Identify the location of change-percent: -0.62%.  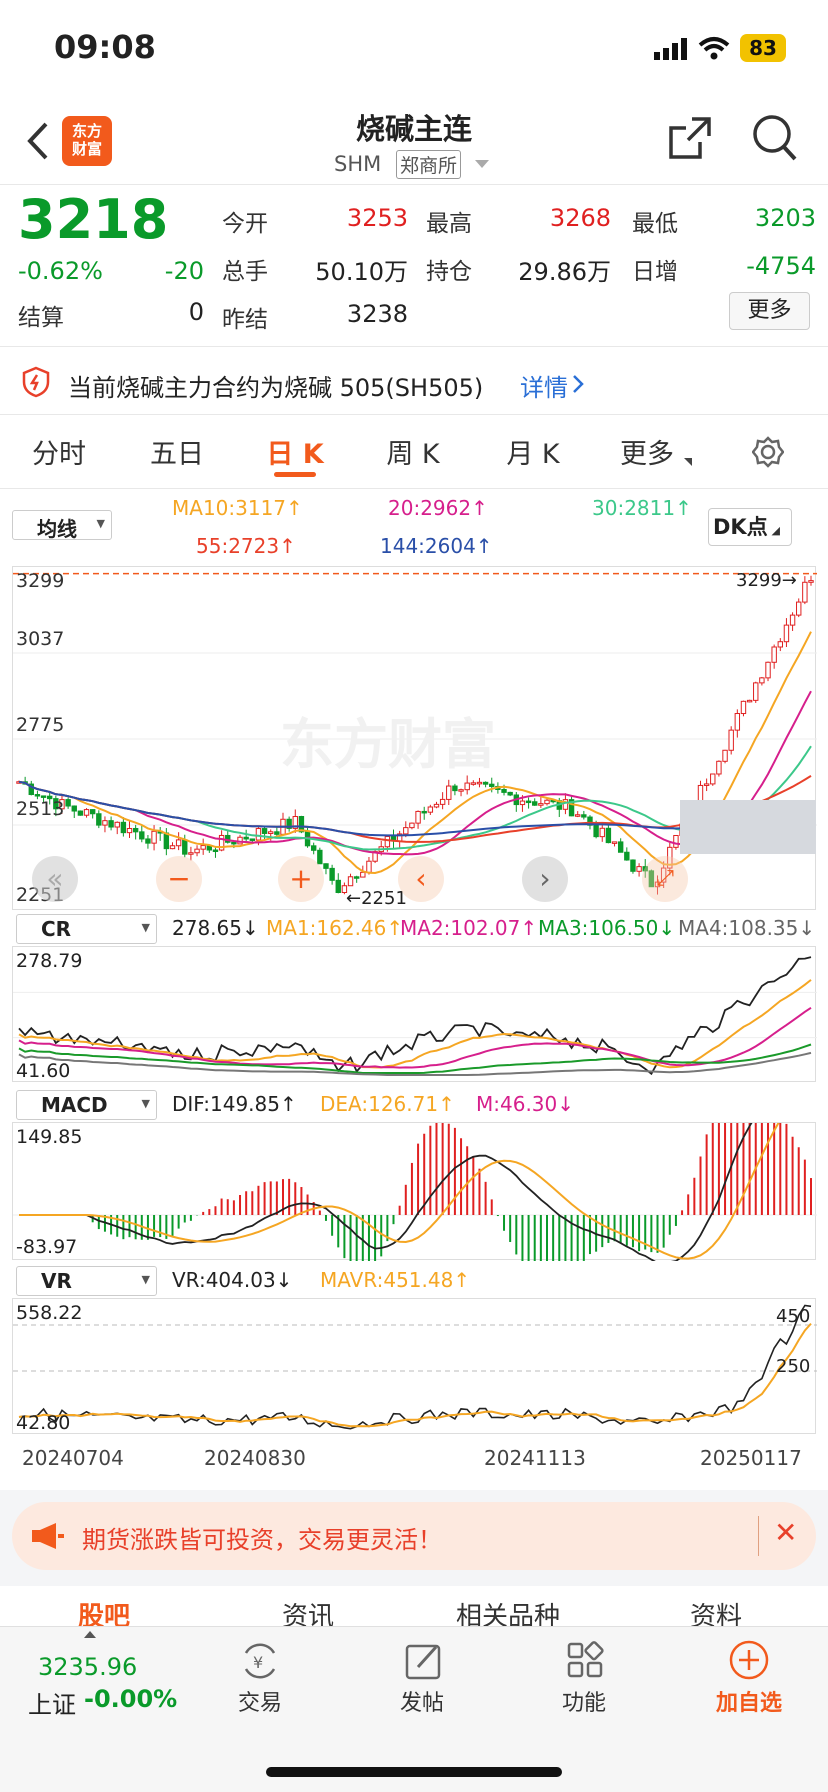
(60, 271).